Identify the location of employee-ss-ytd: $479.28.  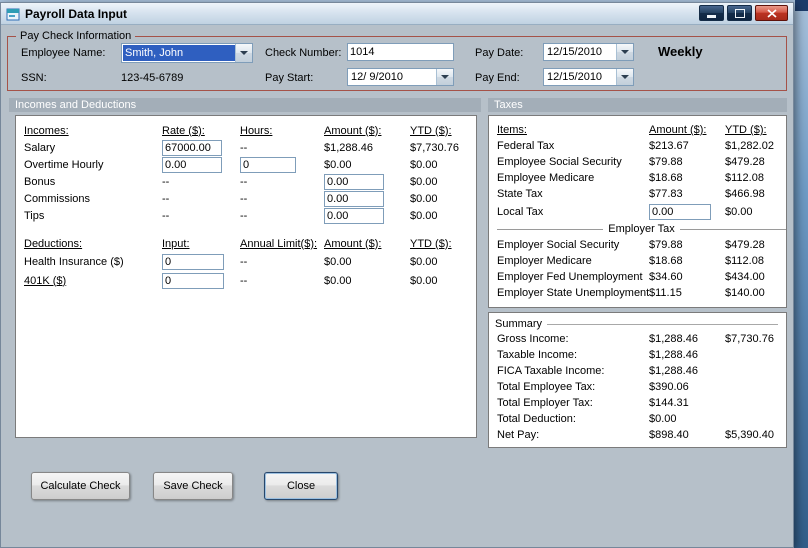
(745, 162).